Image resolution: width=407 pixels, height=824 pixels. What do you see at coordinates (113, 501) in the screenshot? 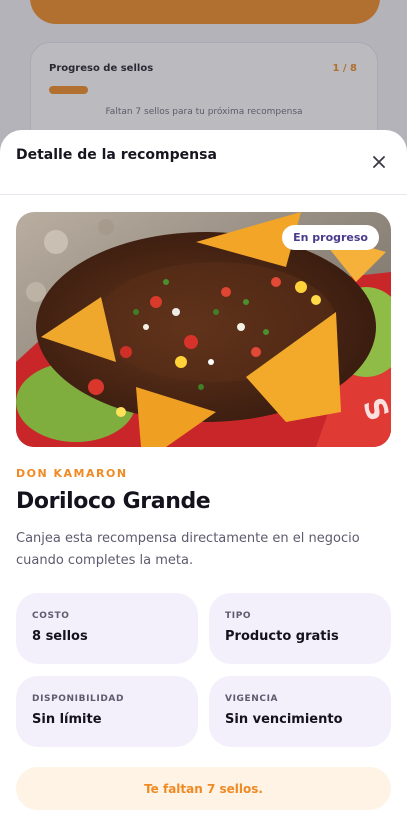
I see `reward-title: Doriloco Grande` at bounding box center [113, 501].